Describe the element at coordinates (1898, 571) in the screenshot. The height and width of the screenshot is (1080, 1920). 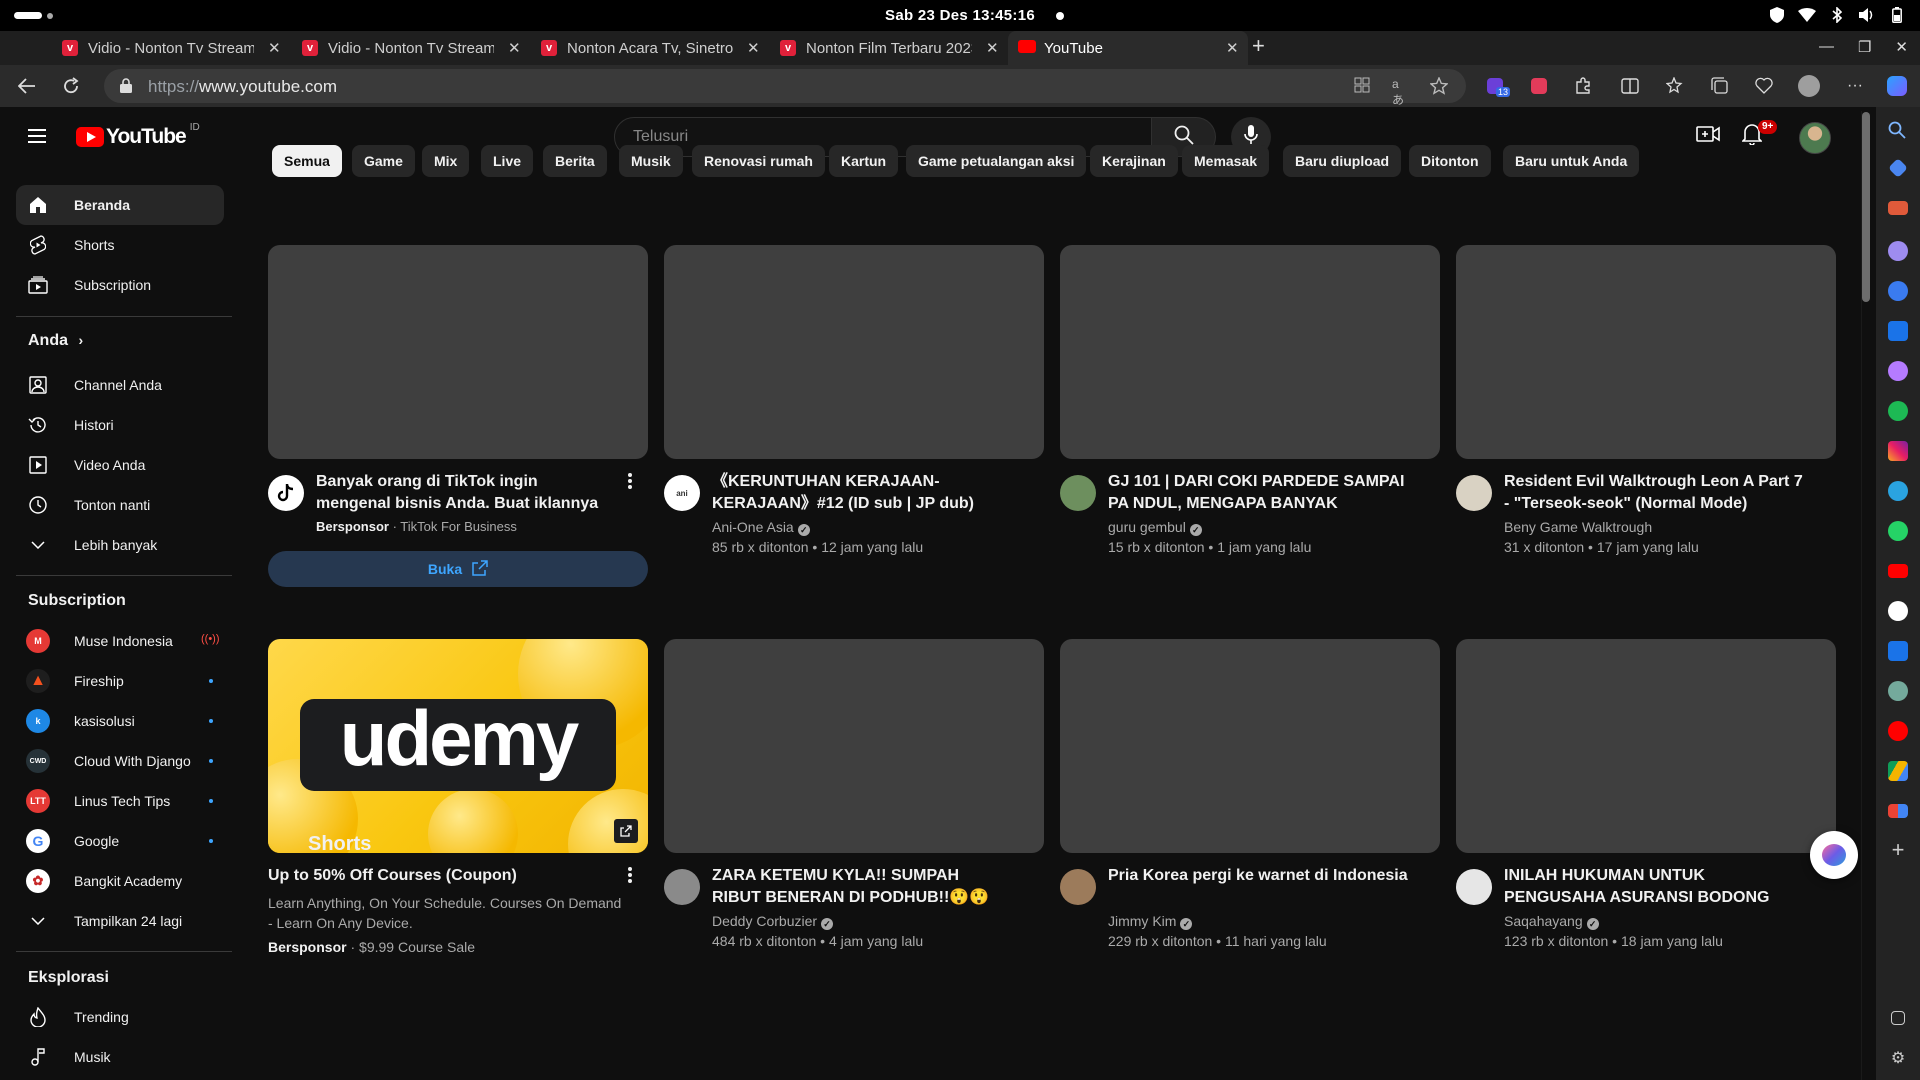
I see `youtube-icon` at that location.